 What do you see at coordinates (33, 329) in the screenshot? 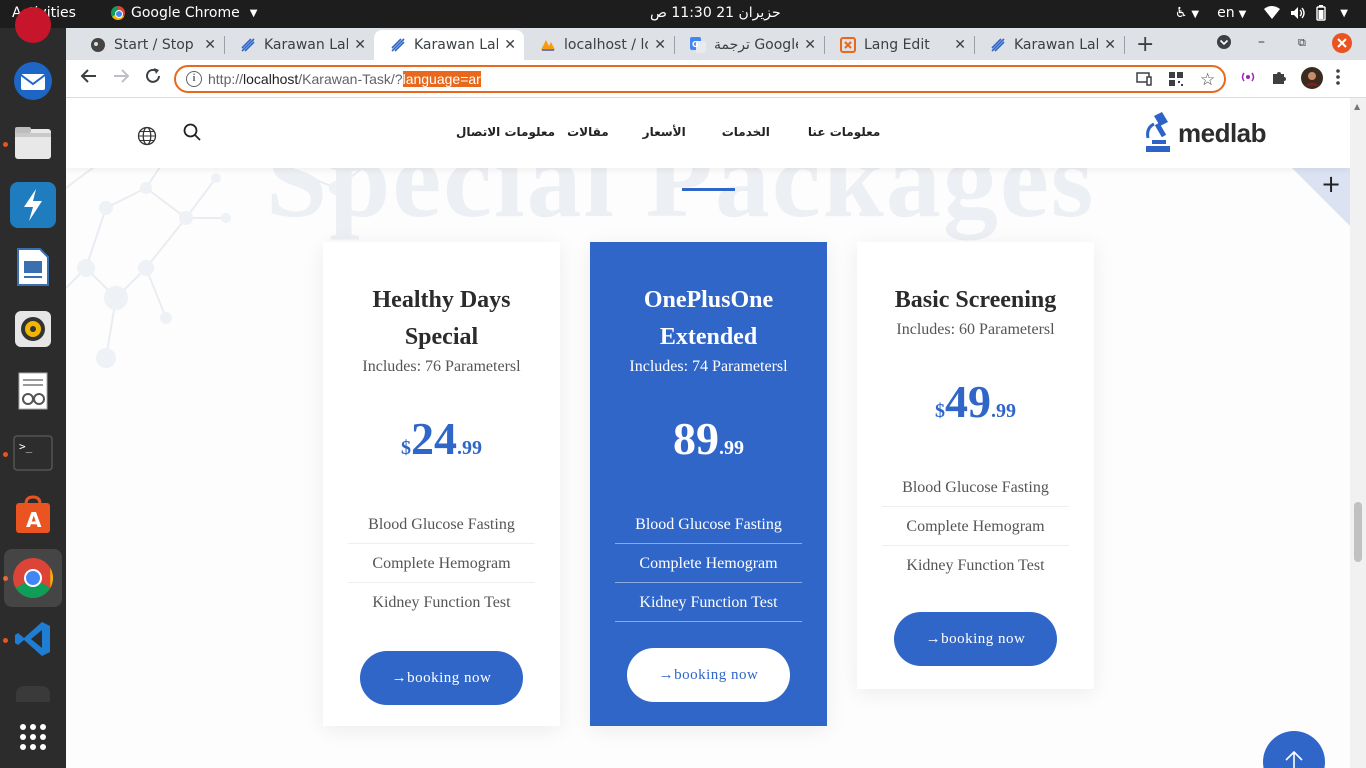
I see `rhythmbox-icon` at bounding box center [33, 329].